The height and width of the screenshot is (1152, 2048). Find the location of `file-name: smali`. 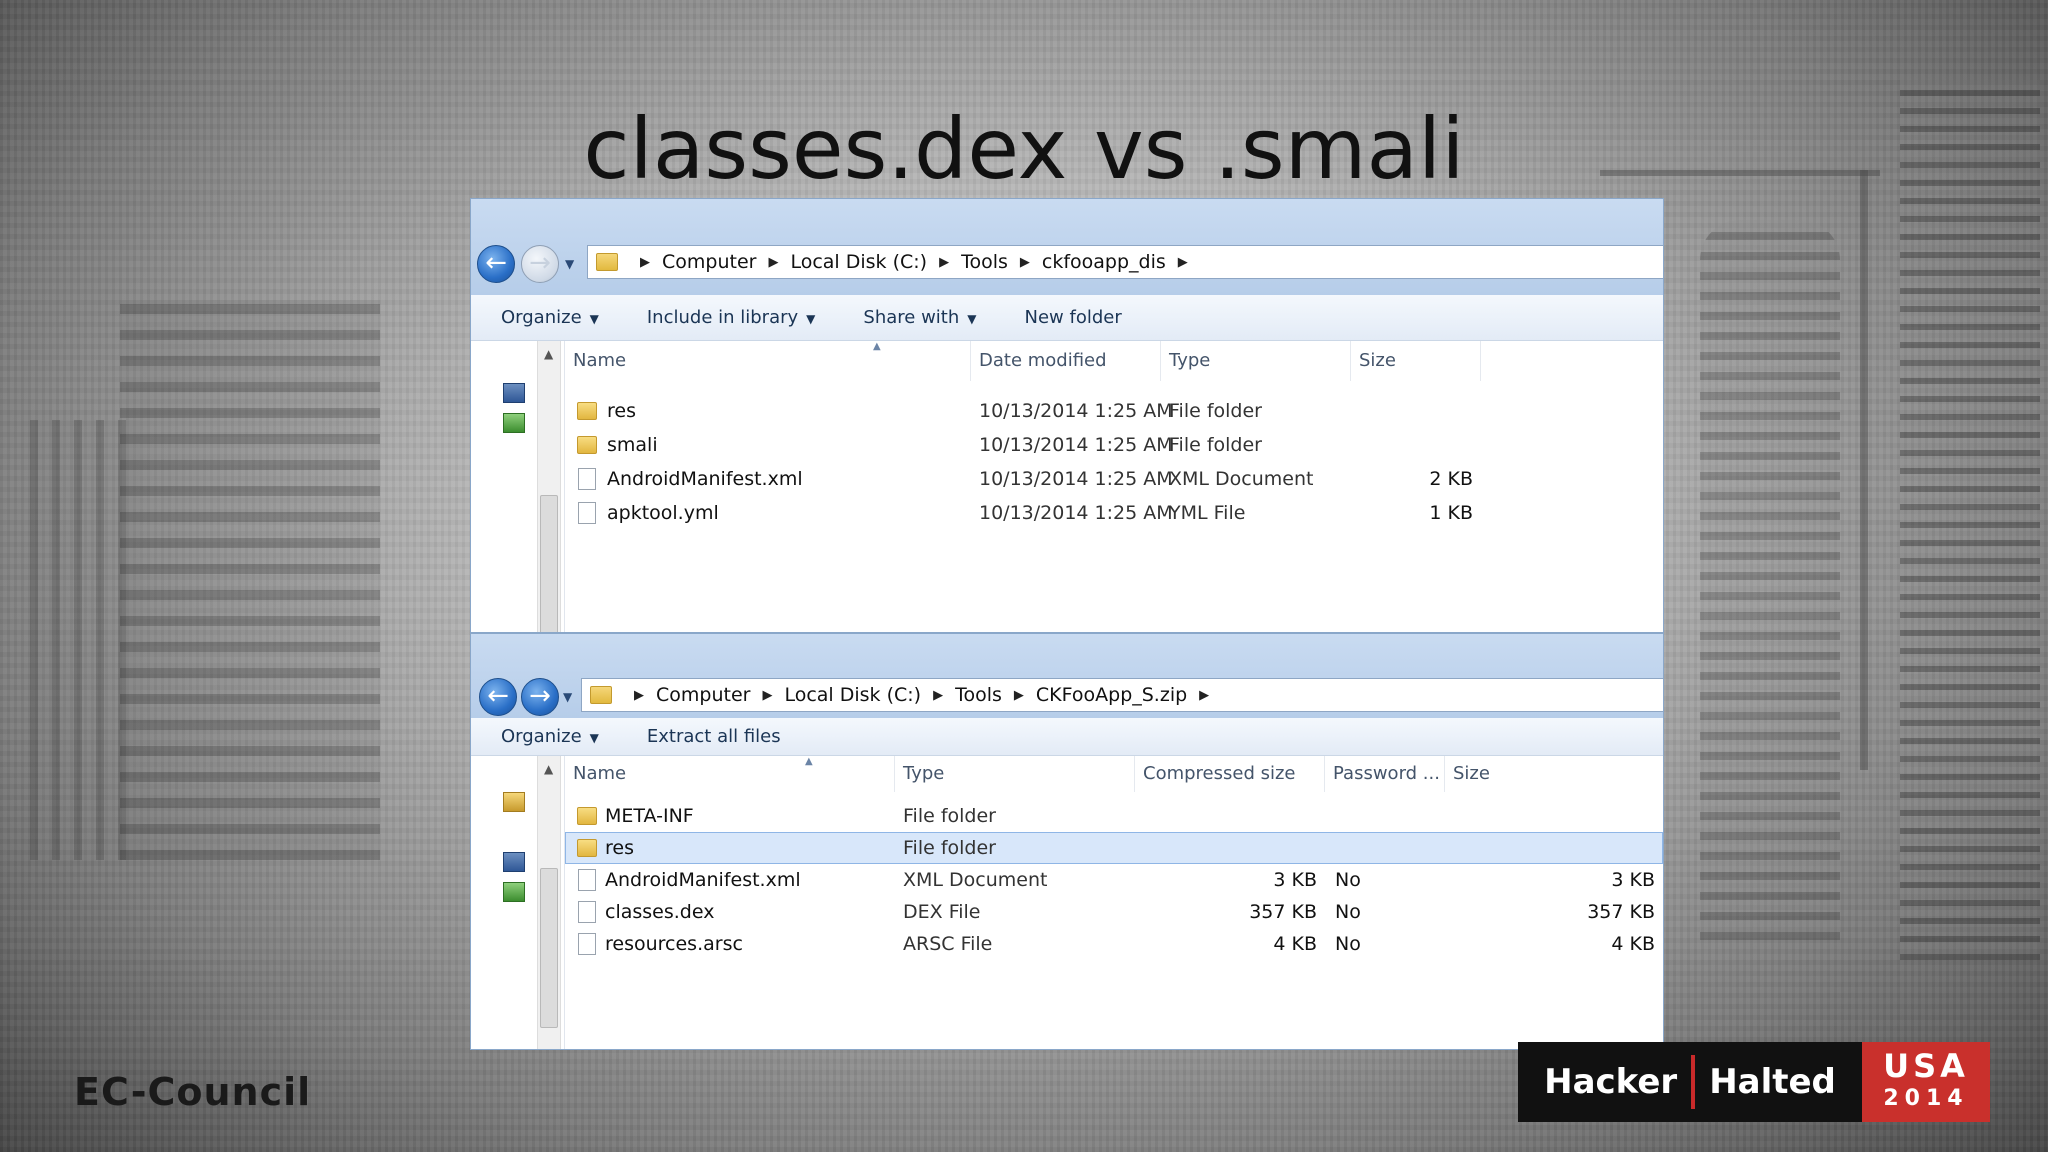

file-name: smali is located at coordinates (632, 445).